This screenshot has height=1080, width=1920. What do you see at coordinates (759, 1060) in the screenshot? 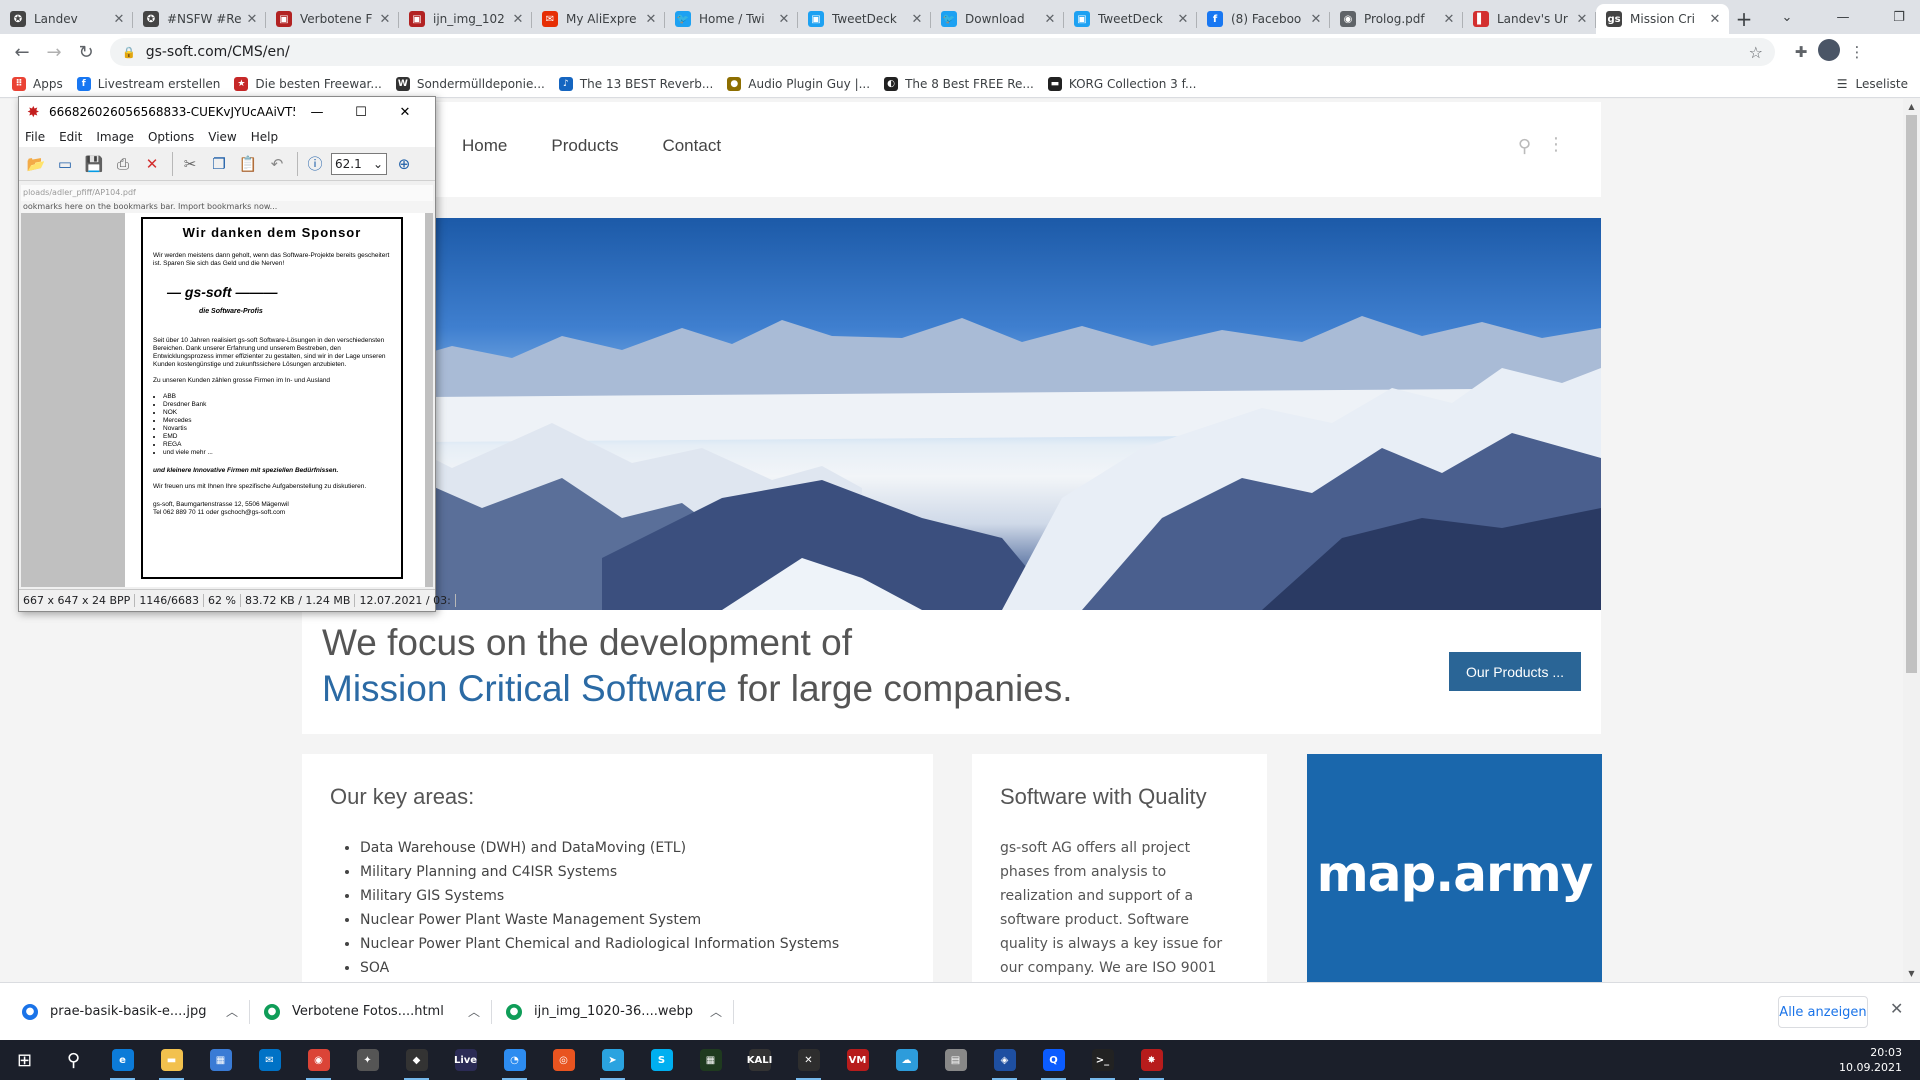
I see `taskbar-kali-icon: KALI` at bounding box center [759, 1060].